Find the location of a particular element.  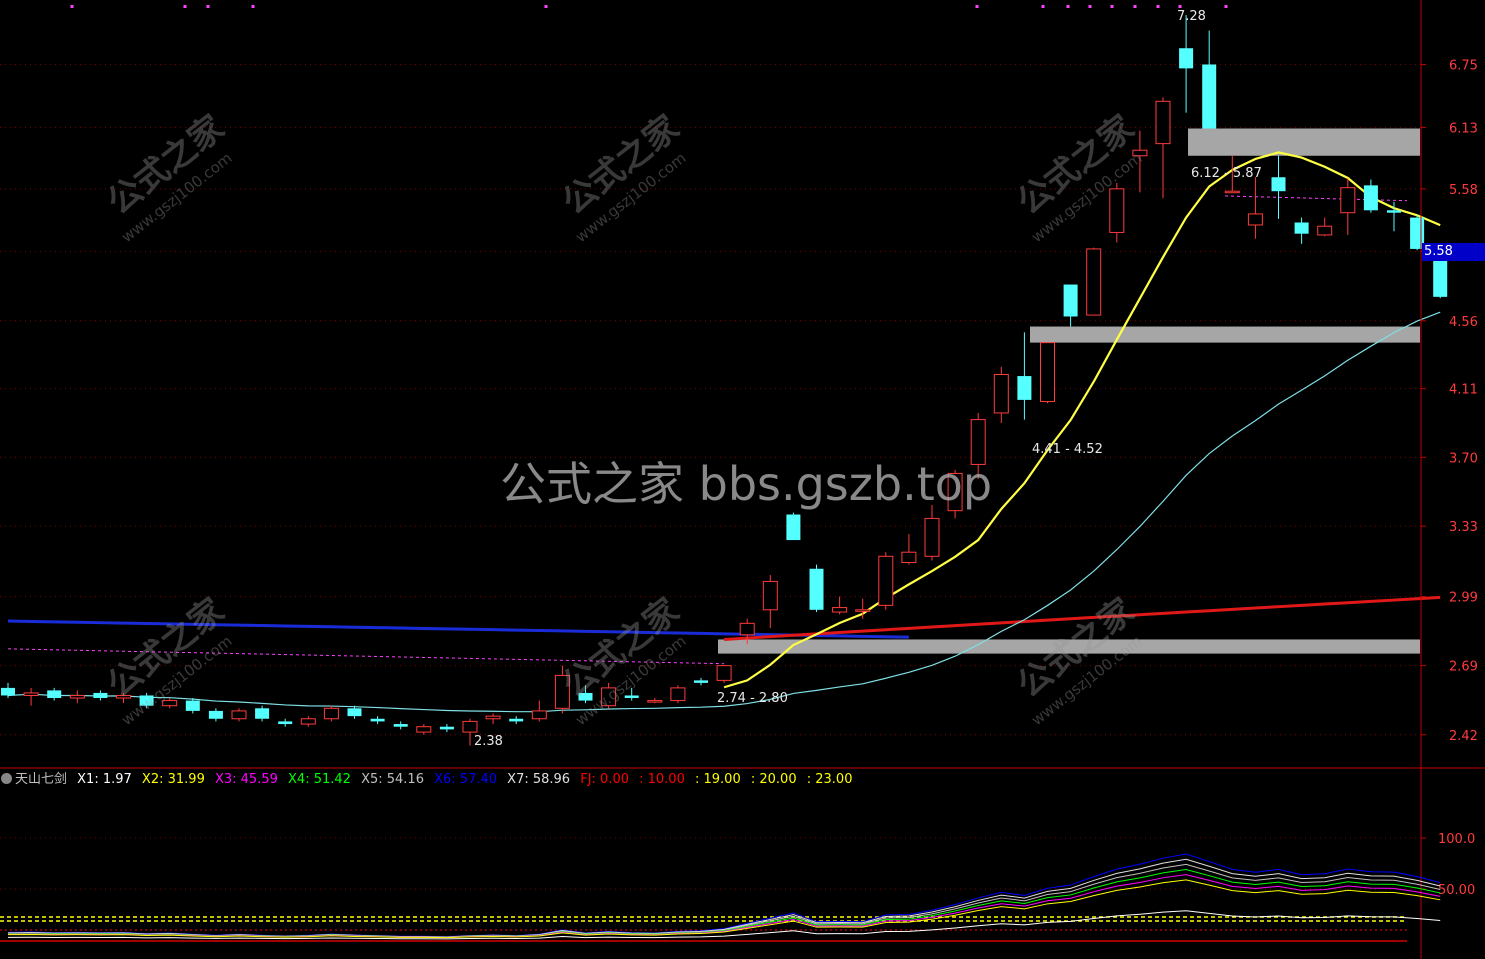

legend-item: : 23.00 is located at coordinates (827, 779).